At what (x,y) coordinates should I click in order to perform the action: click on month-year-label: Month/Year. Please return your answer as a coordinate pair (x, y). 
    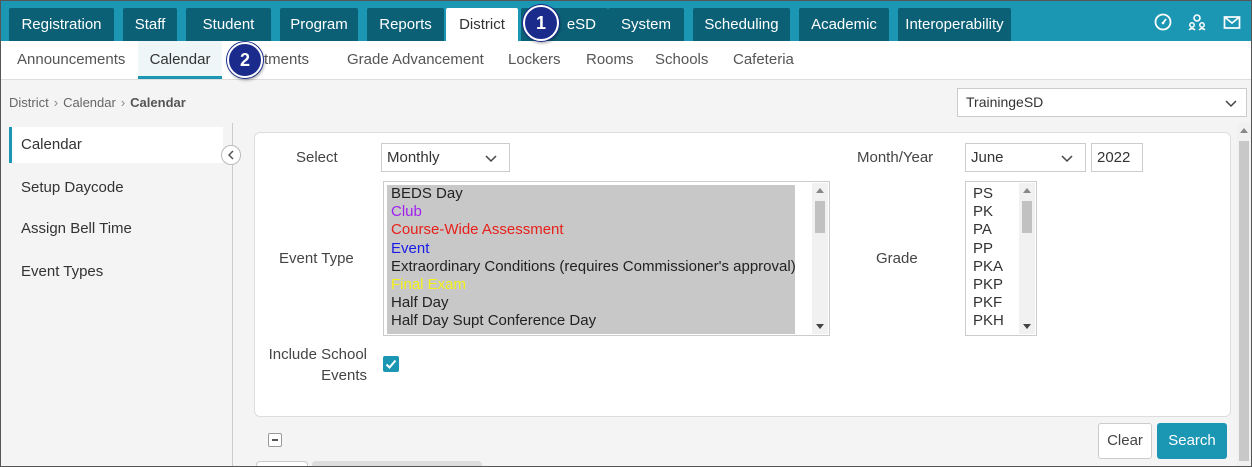
    Looking at the image, I should click on (895, 157).